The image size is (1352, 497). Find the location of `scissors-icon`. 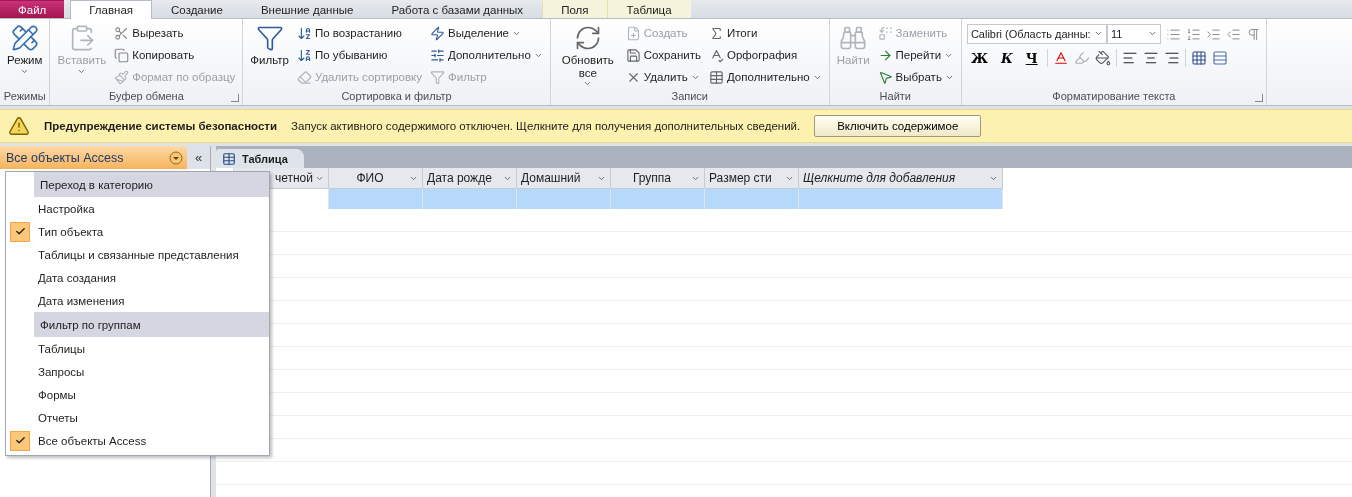

scissors-icon is located at coordinates (122, 33).